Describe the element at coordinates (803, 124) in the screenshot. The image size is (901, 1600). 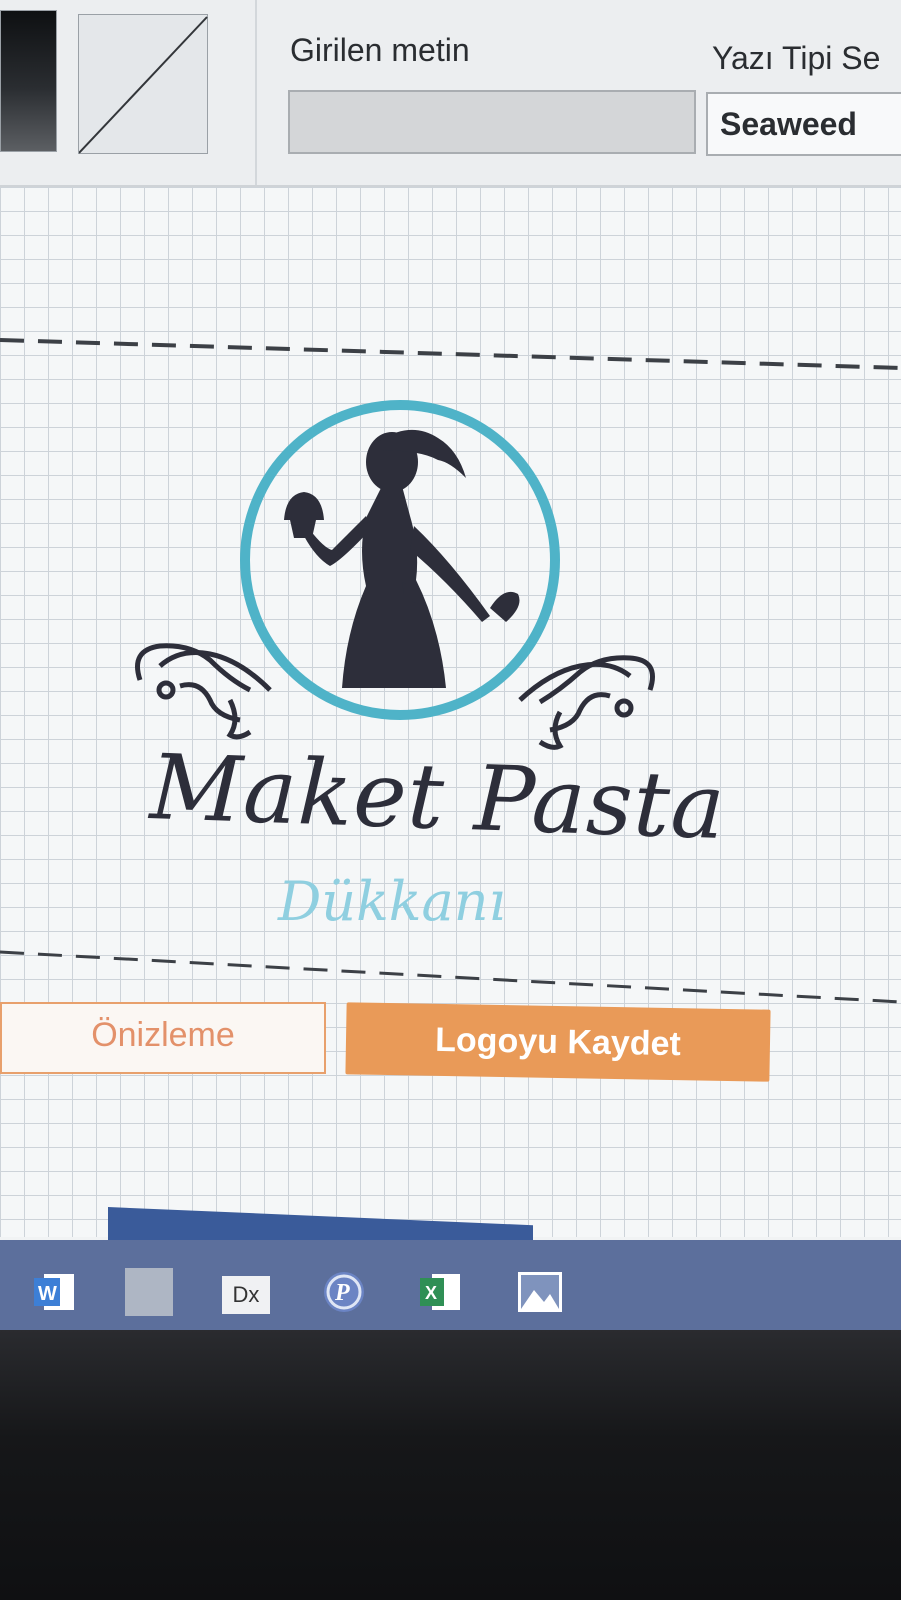
I see `font-select: Seaweed` at that location.